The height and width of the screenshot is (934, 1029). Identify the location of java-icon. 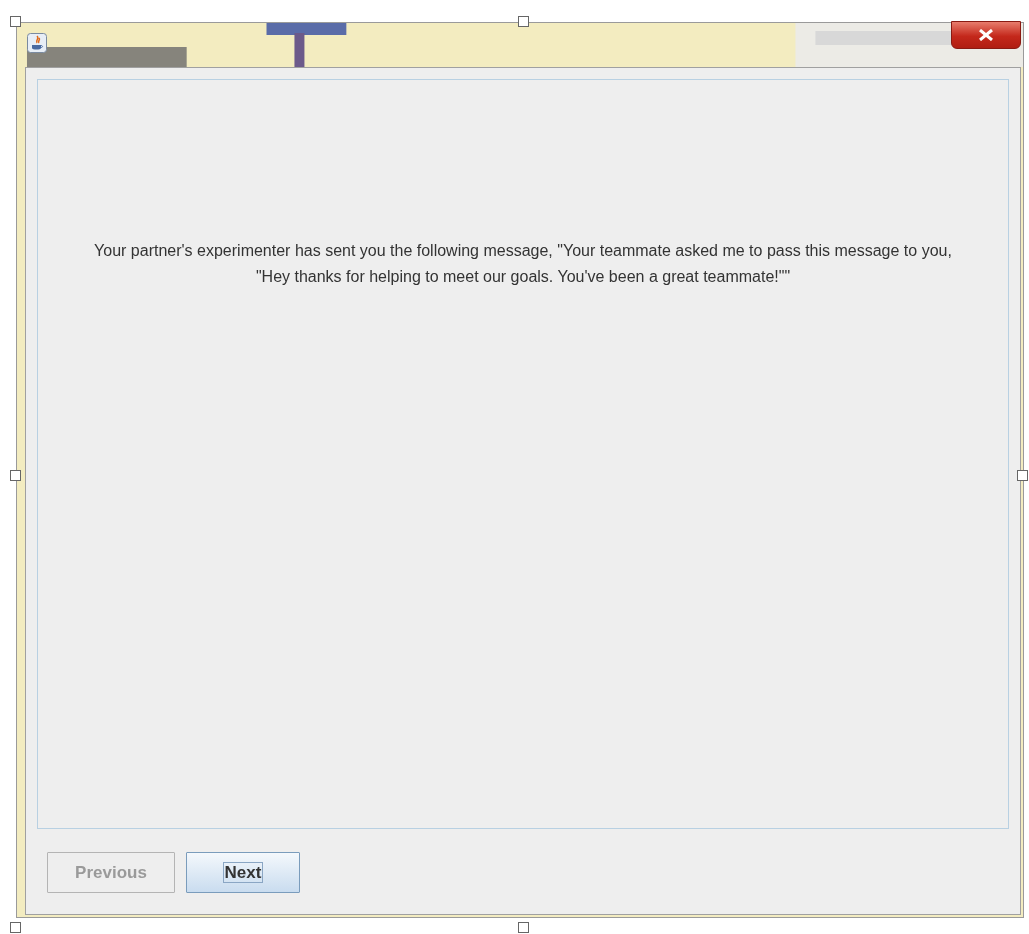
(37, 43).